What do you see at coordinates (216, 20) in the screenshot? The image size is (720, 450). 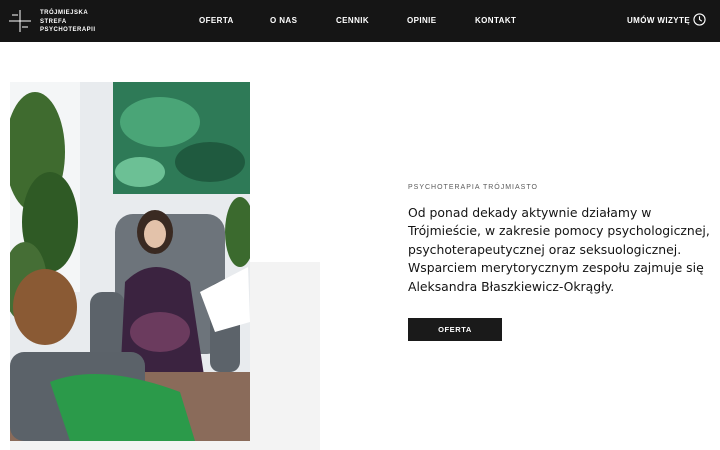 I see `nav-item-oferta: OFERTA` at bounding box center [216, 20].